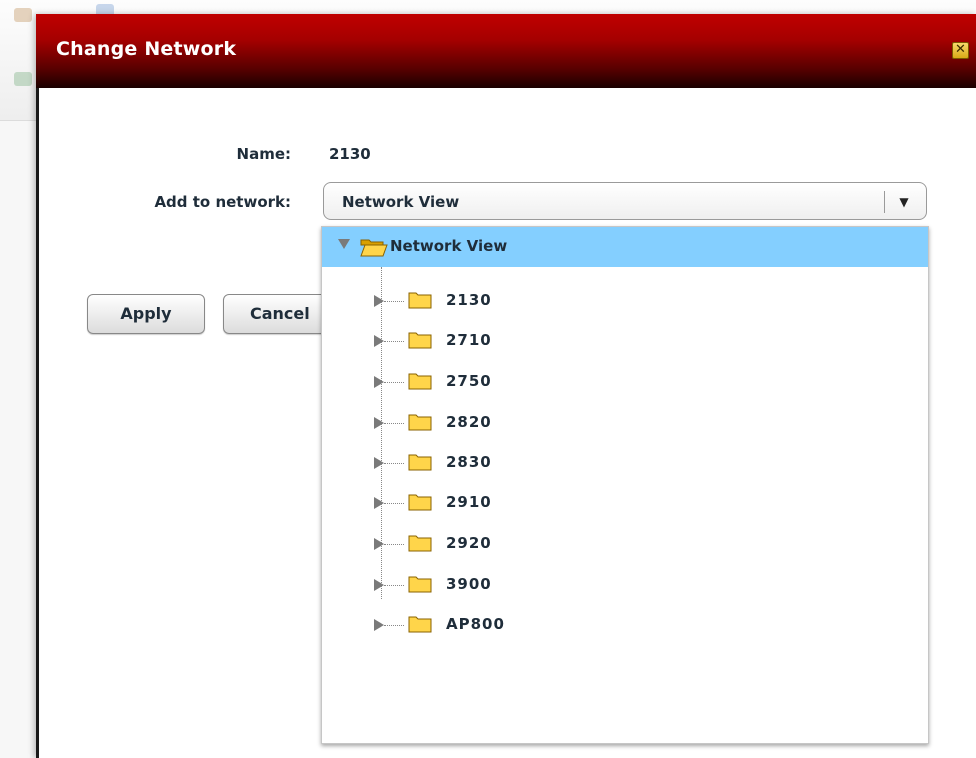 This screenshot has height=758, width=976. I want to click on tree-item: 2920, so click(625, 544).